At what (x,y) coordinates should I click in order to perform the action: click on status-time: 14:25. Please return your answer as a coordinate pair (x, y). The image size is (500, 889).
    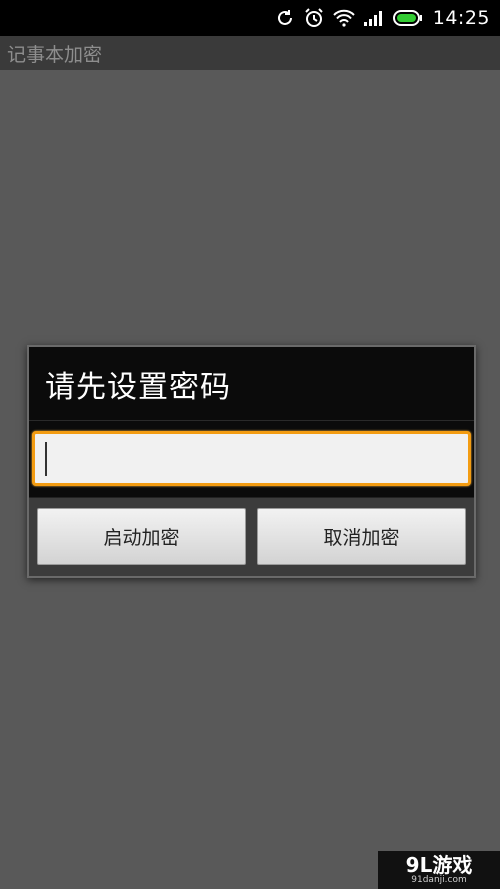
    Looking at the image, I should click on (461, 18).